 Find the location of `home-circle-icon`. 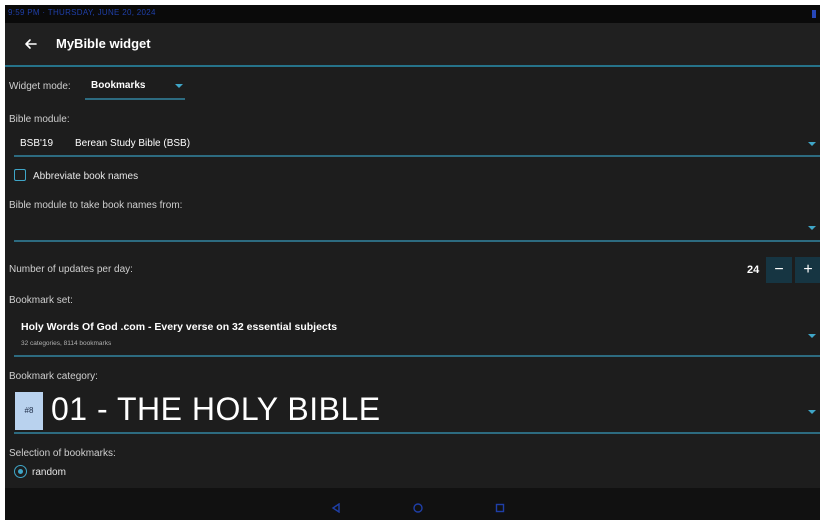

home-circle-icon is located at coordinates (418, 506).